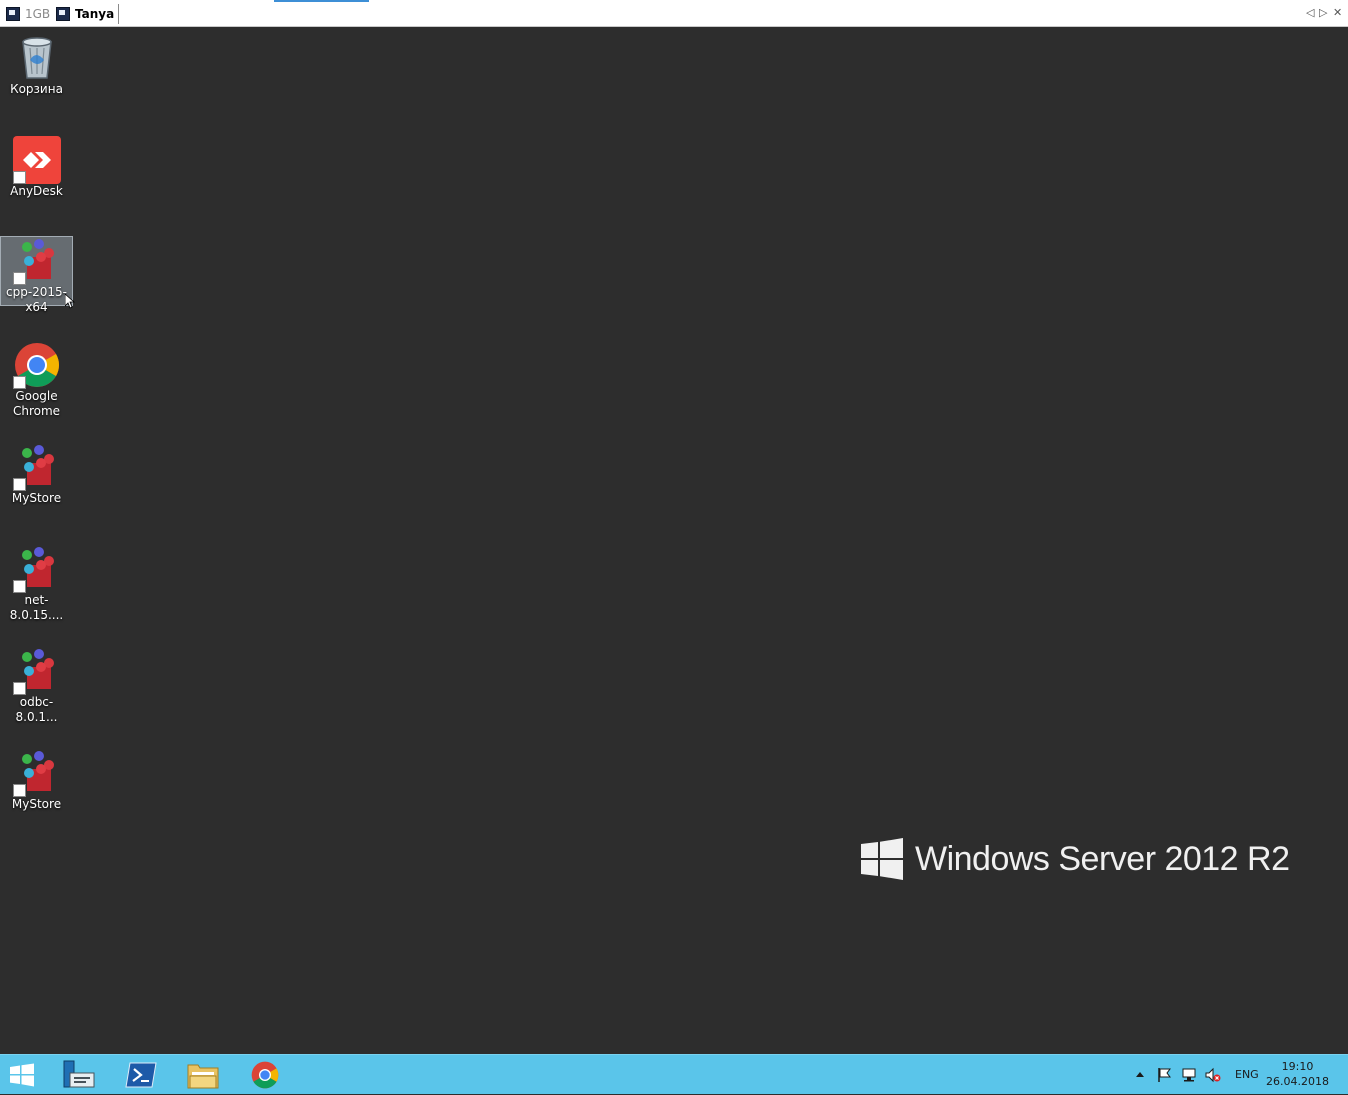  I want to click on desktop-icon-label: cpp-2015-x64, so click(36, 299).